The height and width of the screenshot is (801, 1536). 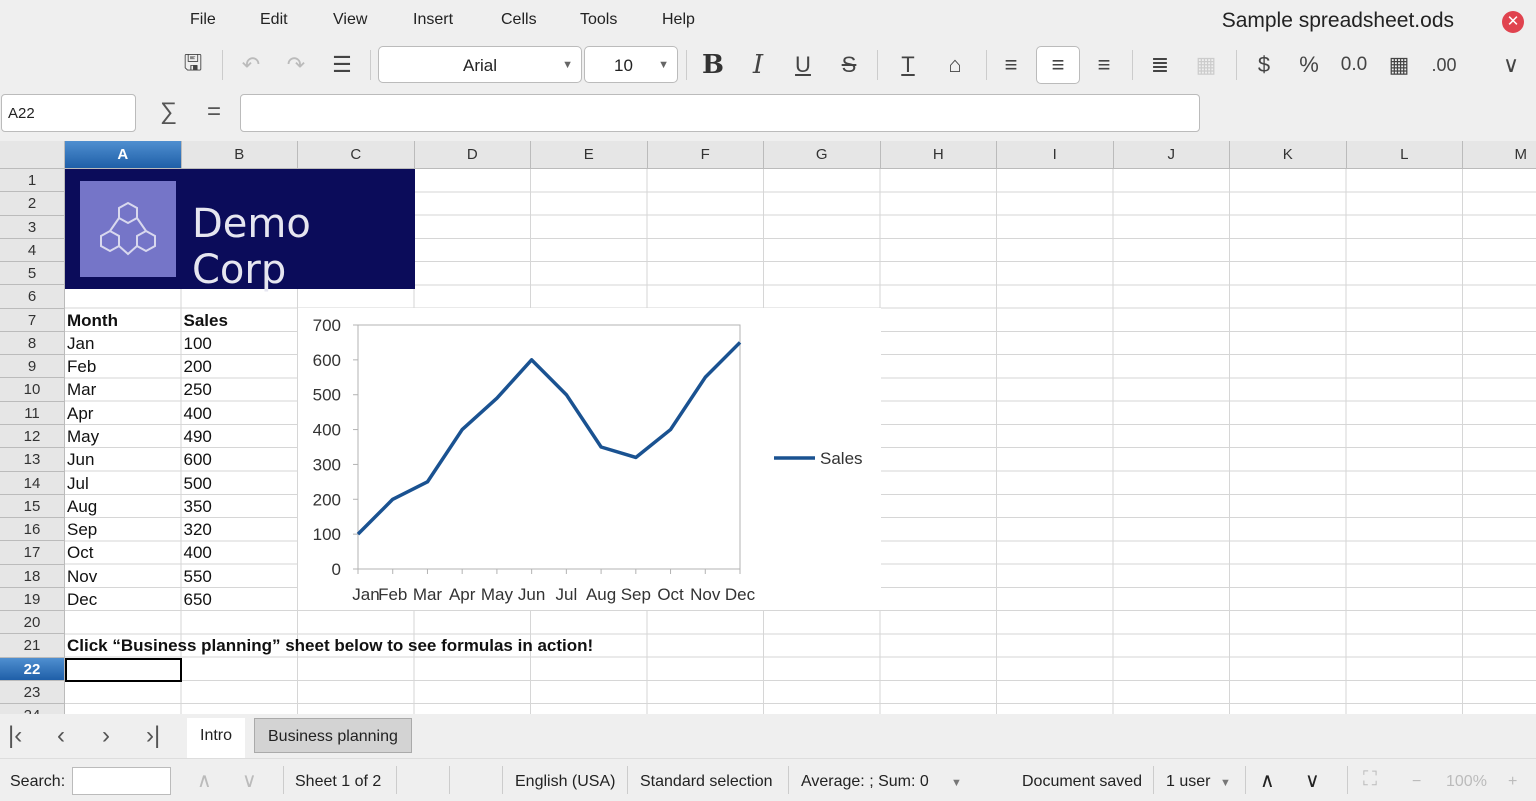 What do you see at coordinates (32, 692) in the screenshot?
I see `row-header-23: 23` at bounding box center [32, 692].